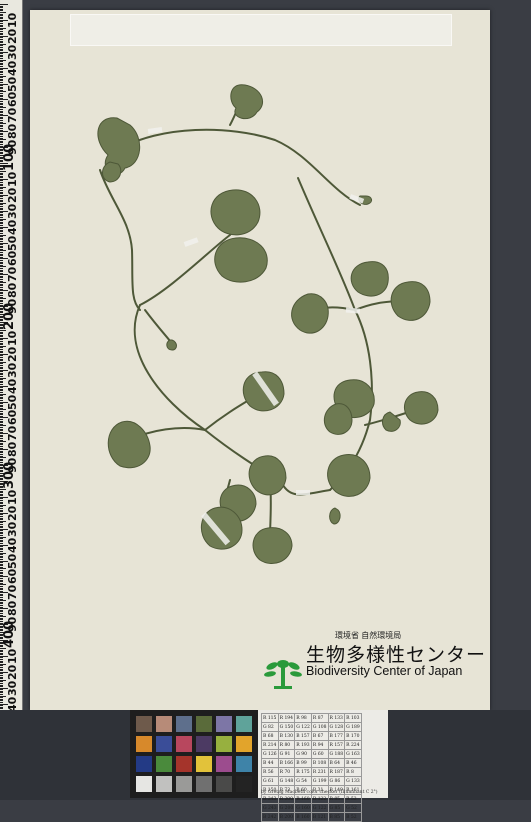  I want to click on table-row: R 115 R 194 R 98 R 87 R 133 R 103, so click(311, 718).